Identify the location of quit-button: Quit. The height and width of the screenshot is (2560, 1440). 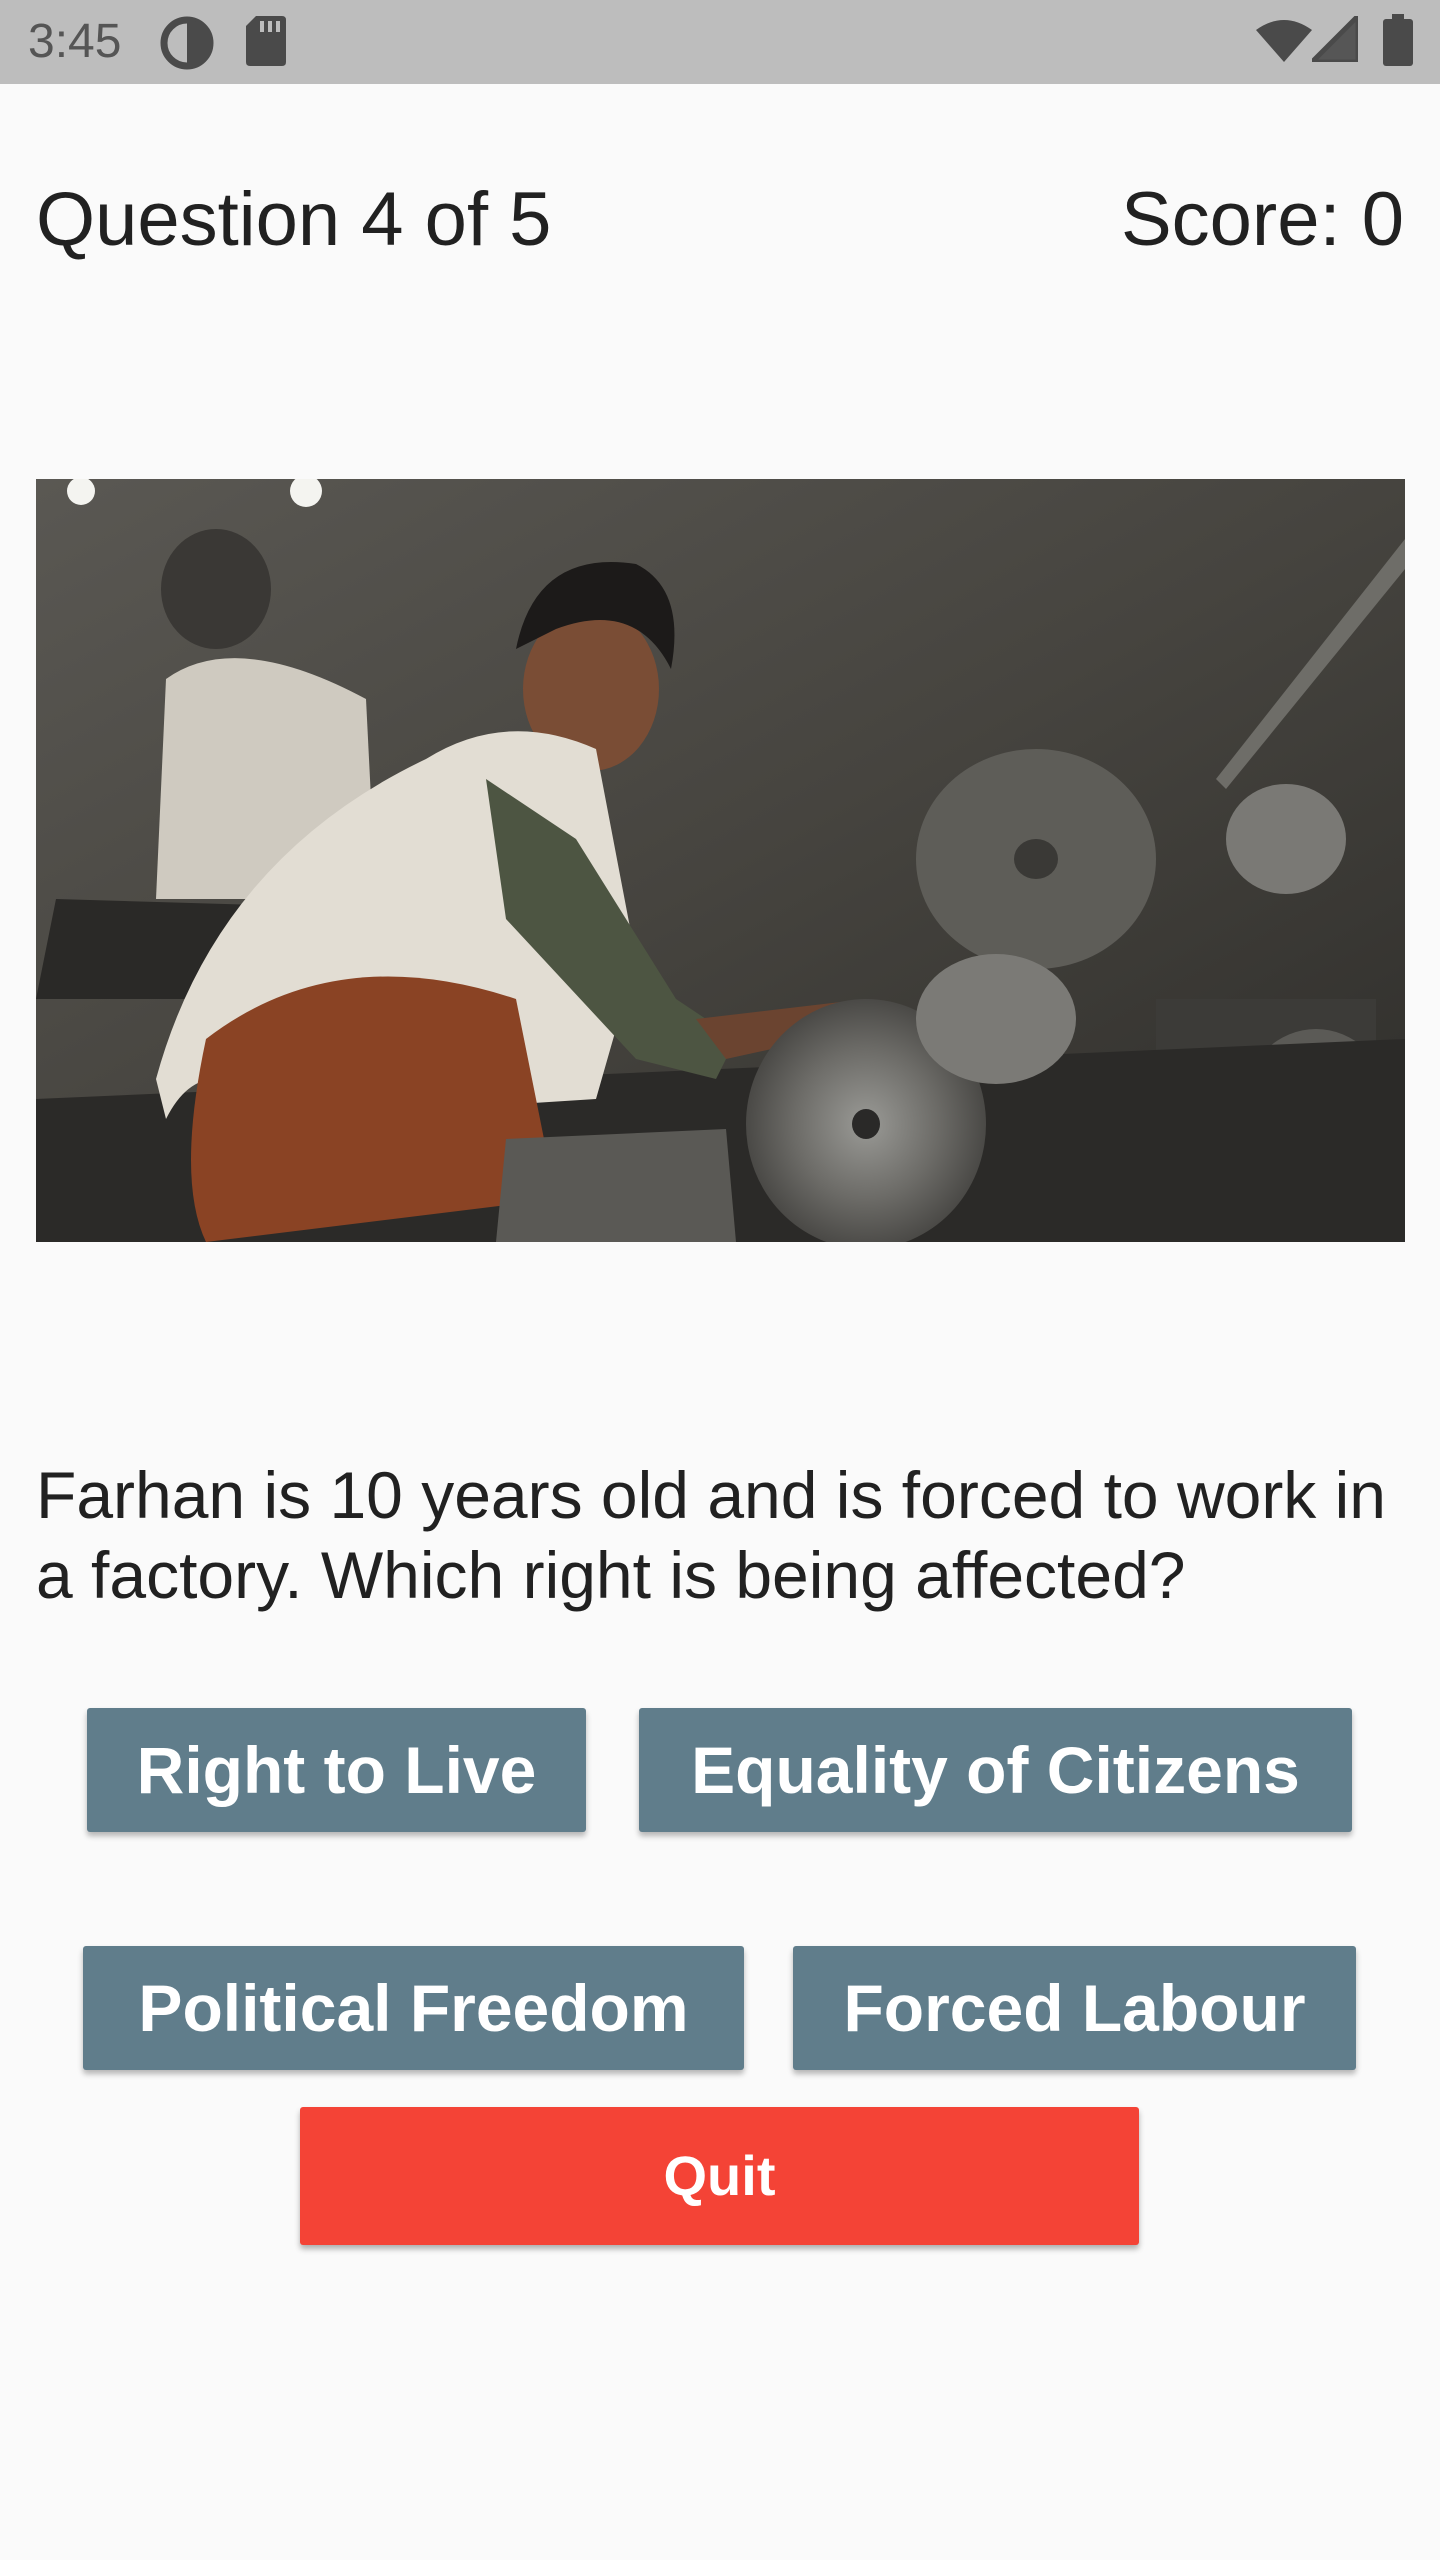
(719, 2176).